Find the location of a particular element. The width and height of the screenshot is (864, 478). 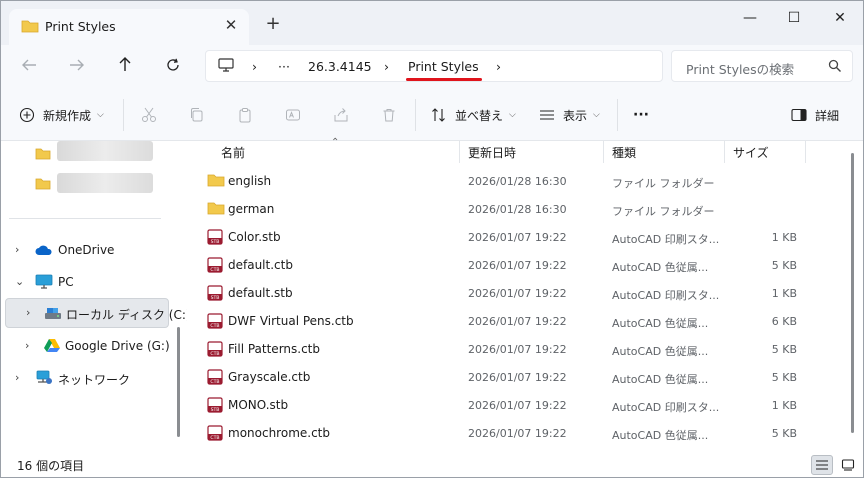

tiles-view-button is located at coordinates (848, 465).